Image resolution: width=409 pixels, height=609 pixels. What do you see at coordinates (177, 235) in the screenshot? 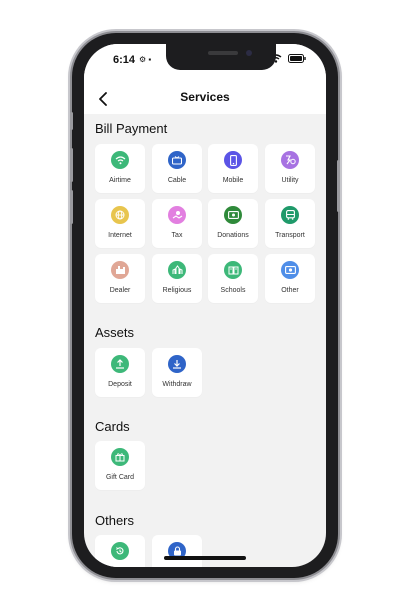
I see `tile-label: Tax` at bounding box center [177, 235].